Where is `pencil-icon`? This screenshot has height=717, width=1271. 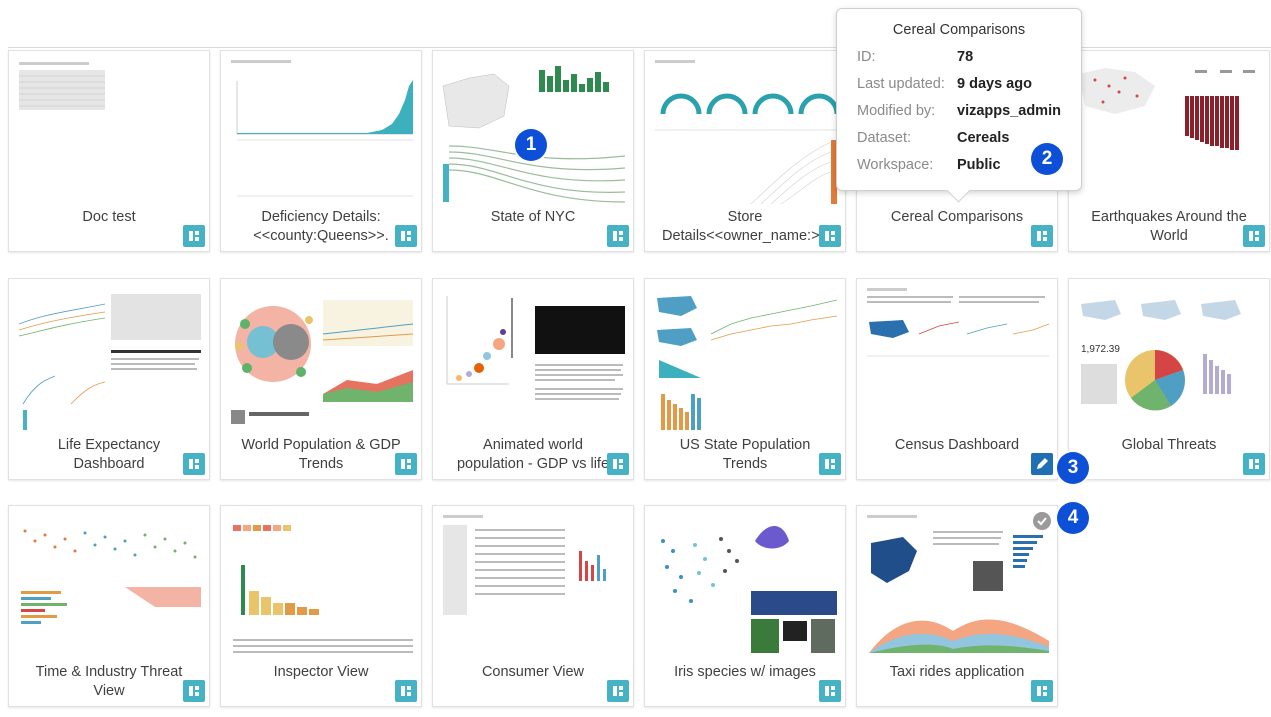
pencil-icon is located at coordinates (1042, 463).